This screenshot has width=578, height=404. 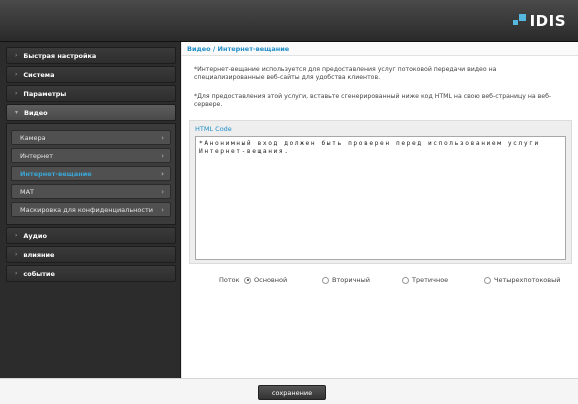 I want to click on radio-checked-icon, so click(x=247, y=280).